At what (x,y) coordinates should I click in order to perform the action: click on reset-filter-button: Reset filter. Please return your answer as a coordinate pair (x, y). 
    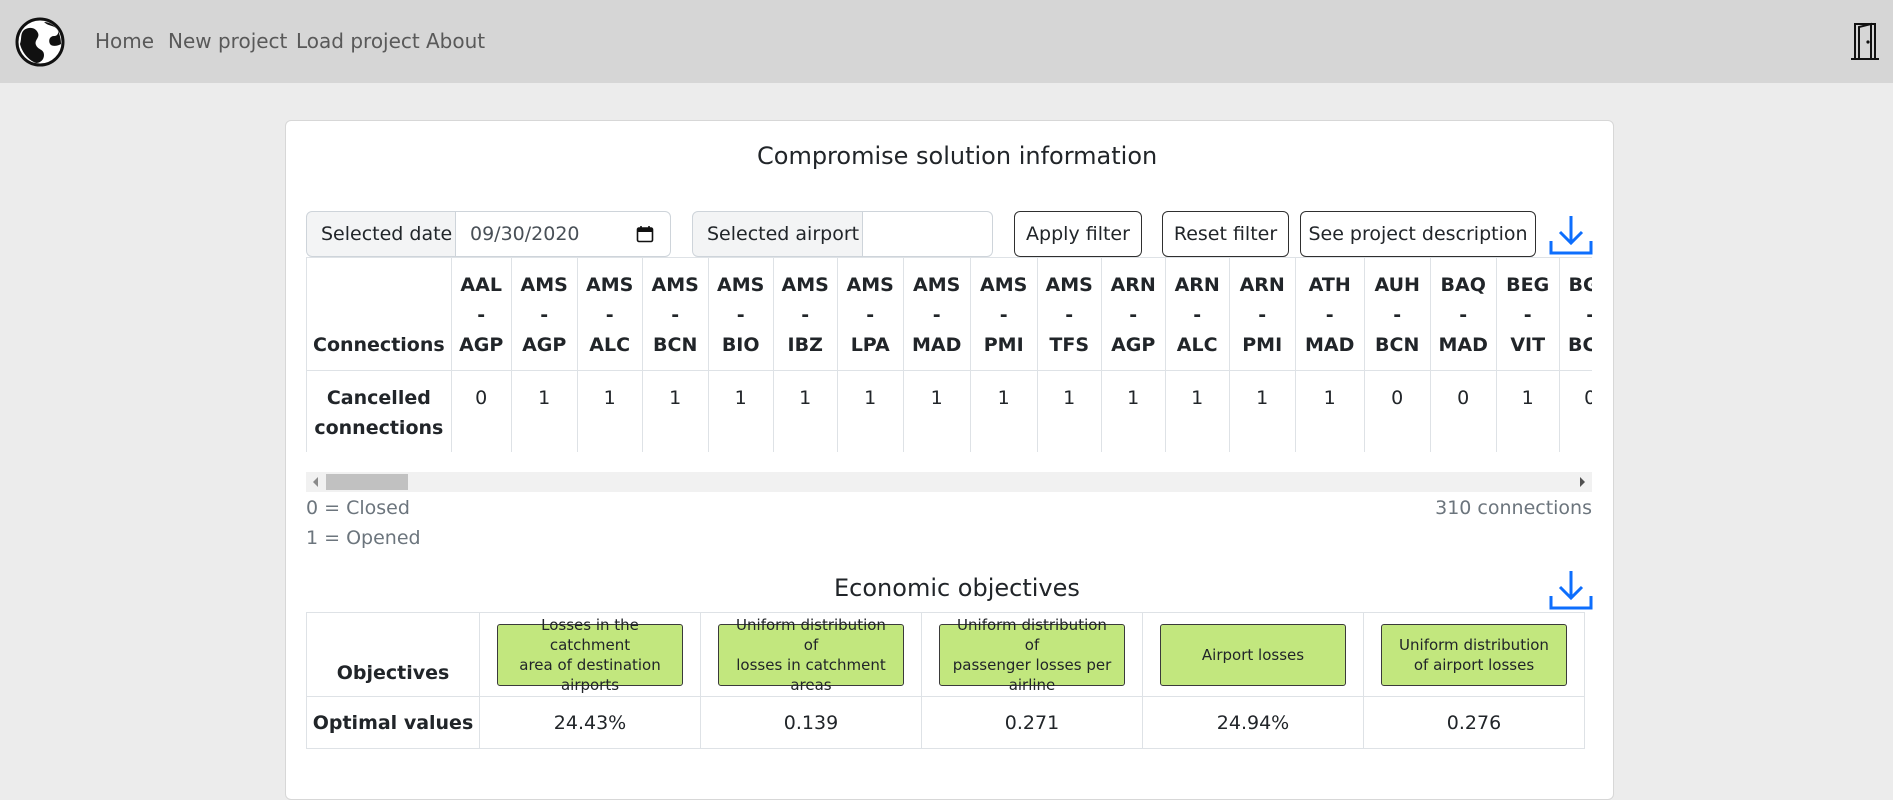
    Looking at the image, I should click on (1225, 234).